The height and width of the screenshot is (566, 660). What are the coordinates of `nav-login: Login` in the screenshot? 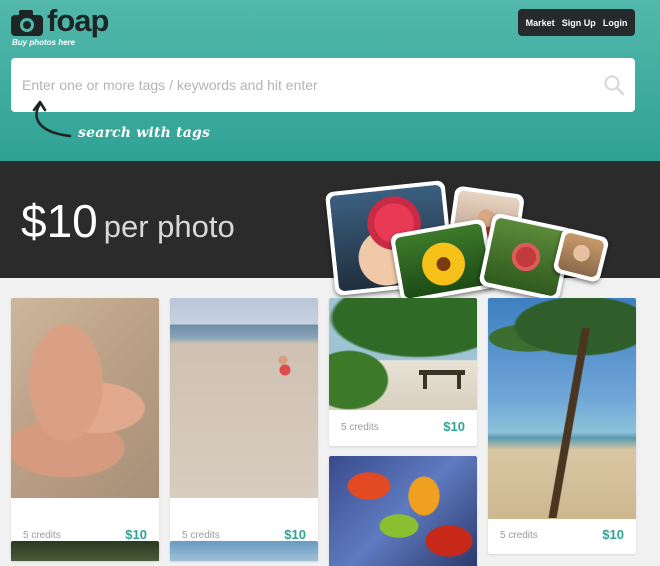 It's located at (615, 23).